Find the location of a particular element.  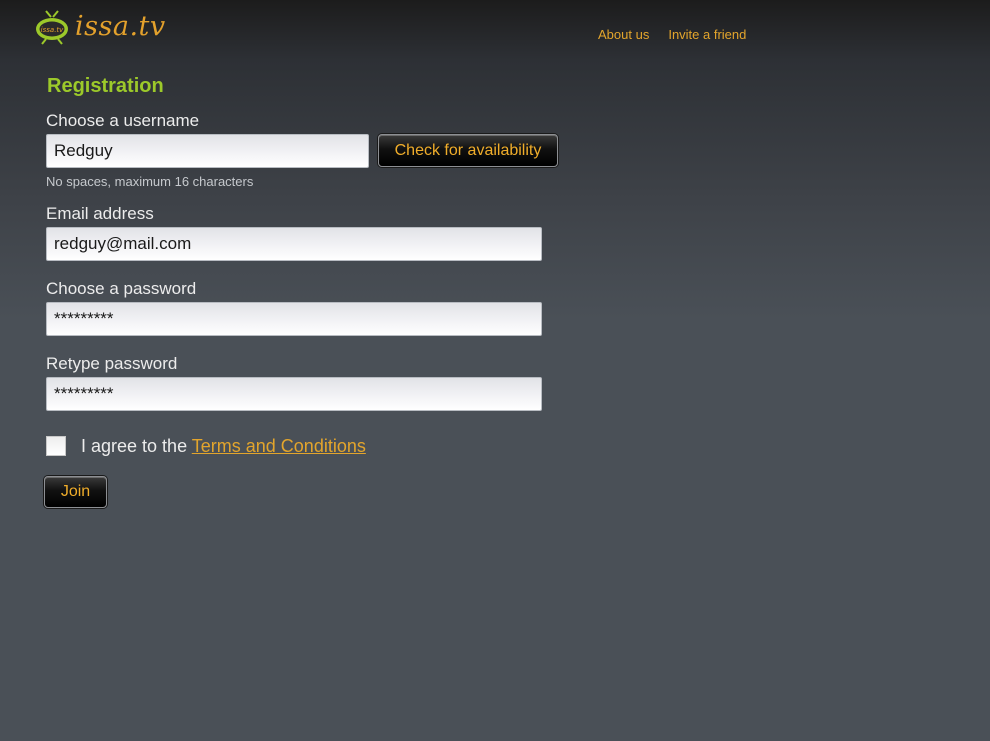

password-input is located at coordinates (294, 319).